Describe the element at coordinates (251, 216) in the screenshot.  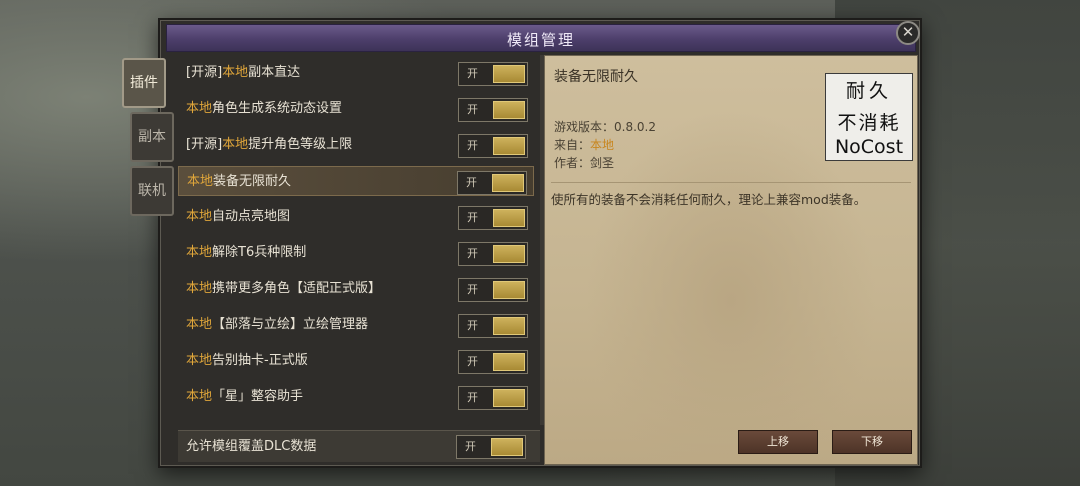
I see `mod-name: 自动点亮地图` at that location.